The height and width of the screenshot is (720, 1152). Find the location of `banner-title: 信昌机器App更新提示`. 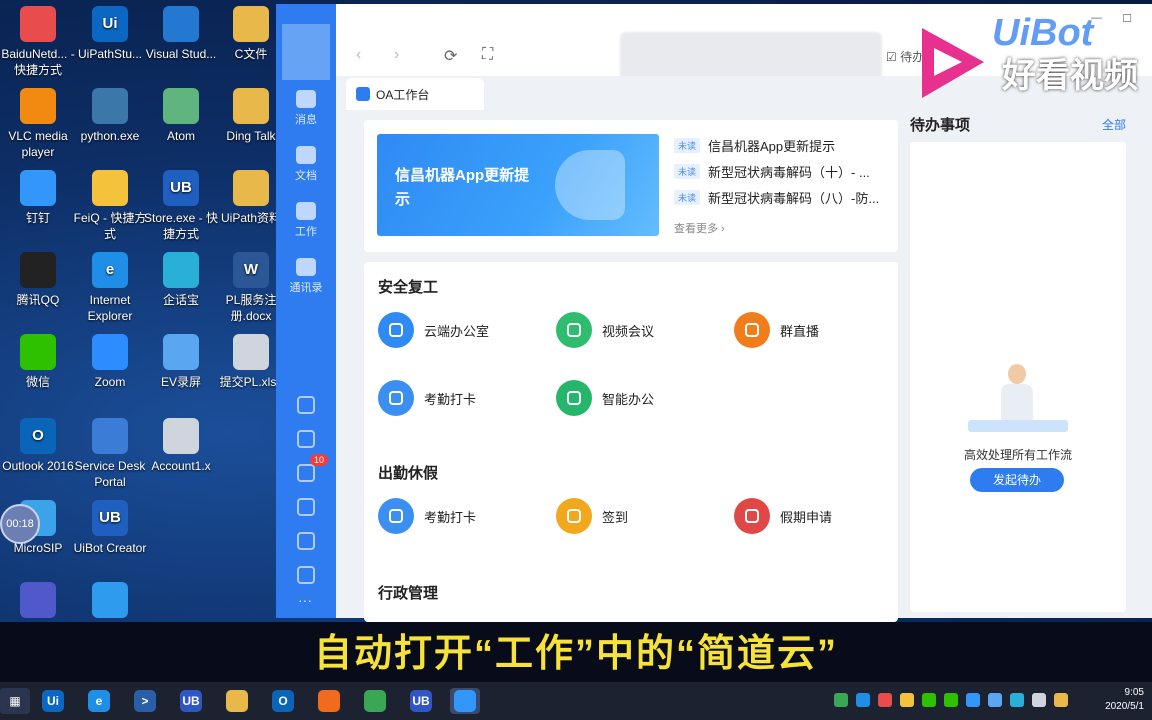

banner-title: 信昌机器App更新提示 is located at coordinates (462, 187).